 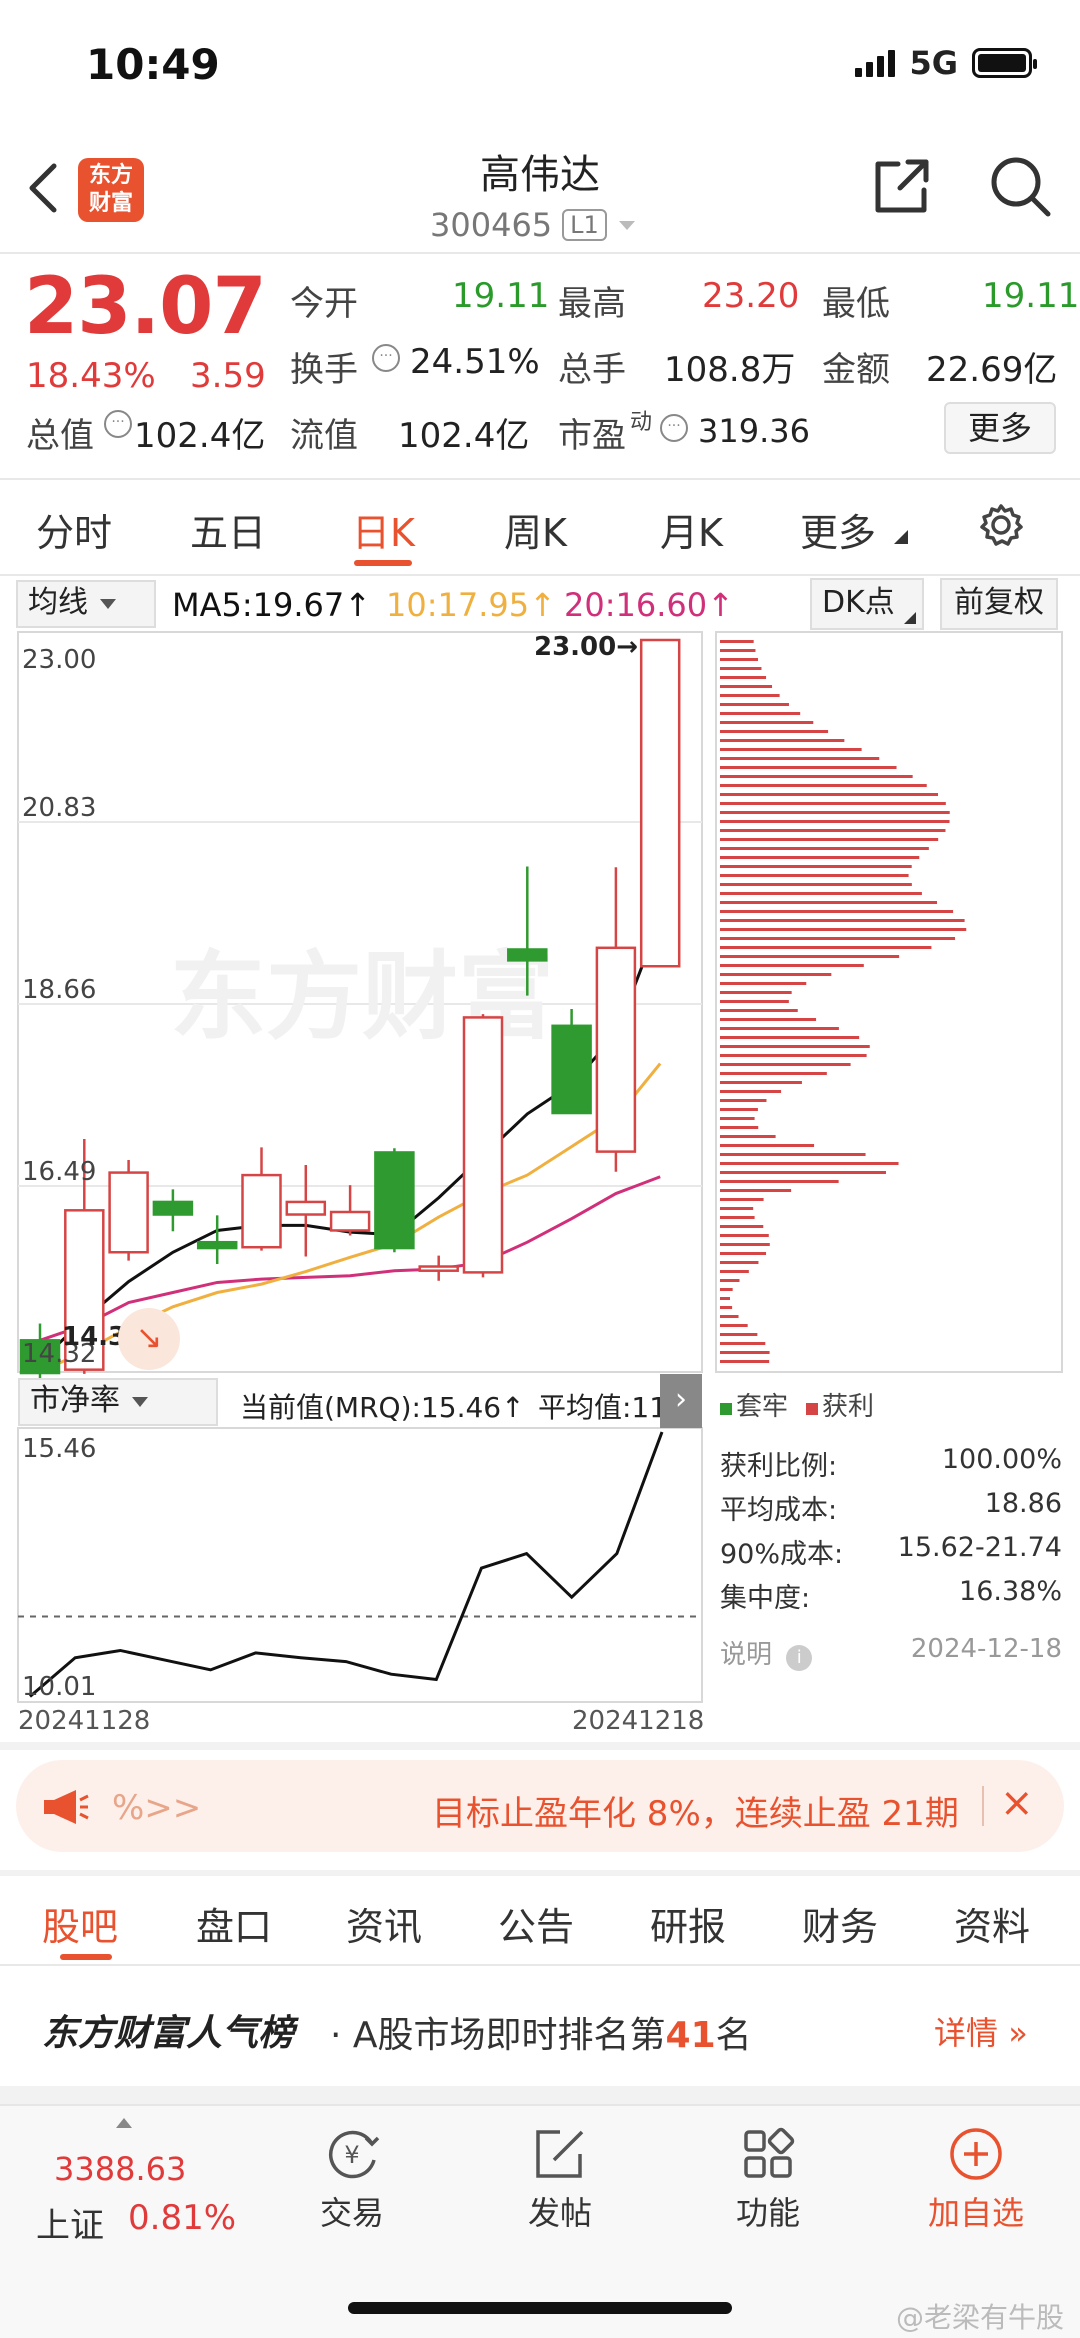 I want to click on chip-value-profit-ratio: 100.00%, so click(x=1001, y=1459).